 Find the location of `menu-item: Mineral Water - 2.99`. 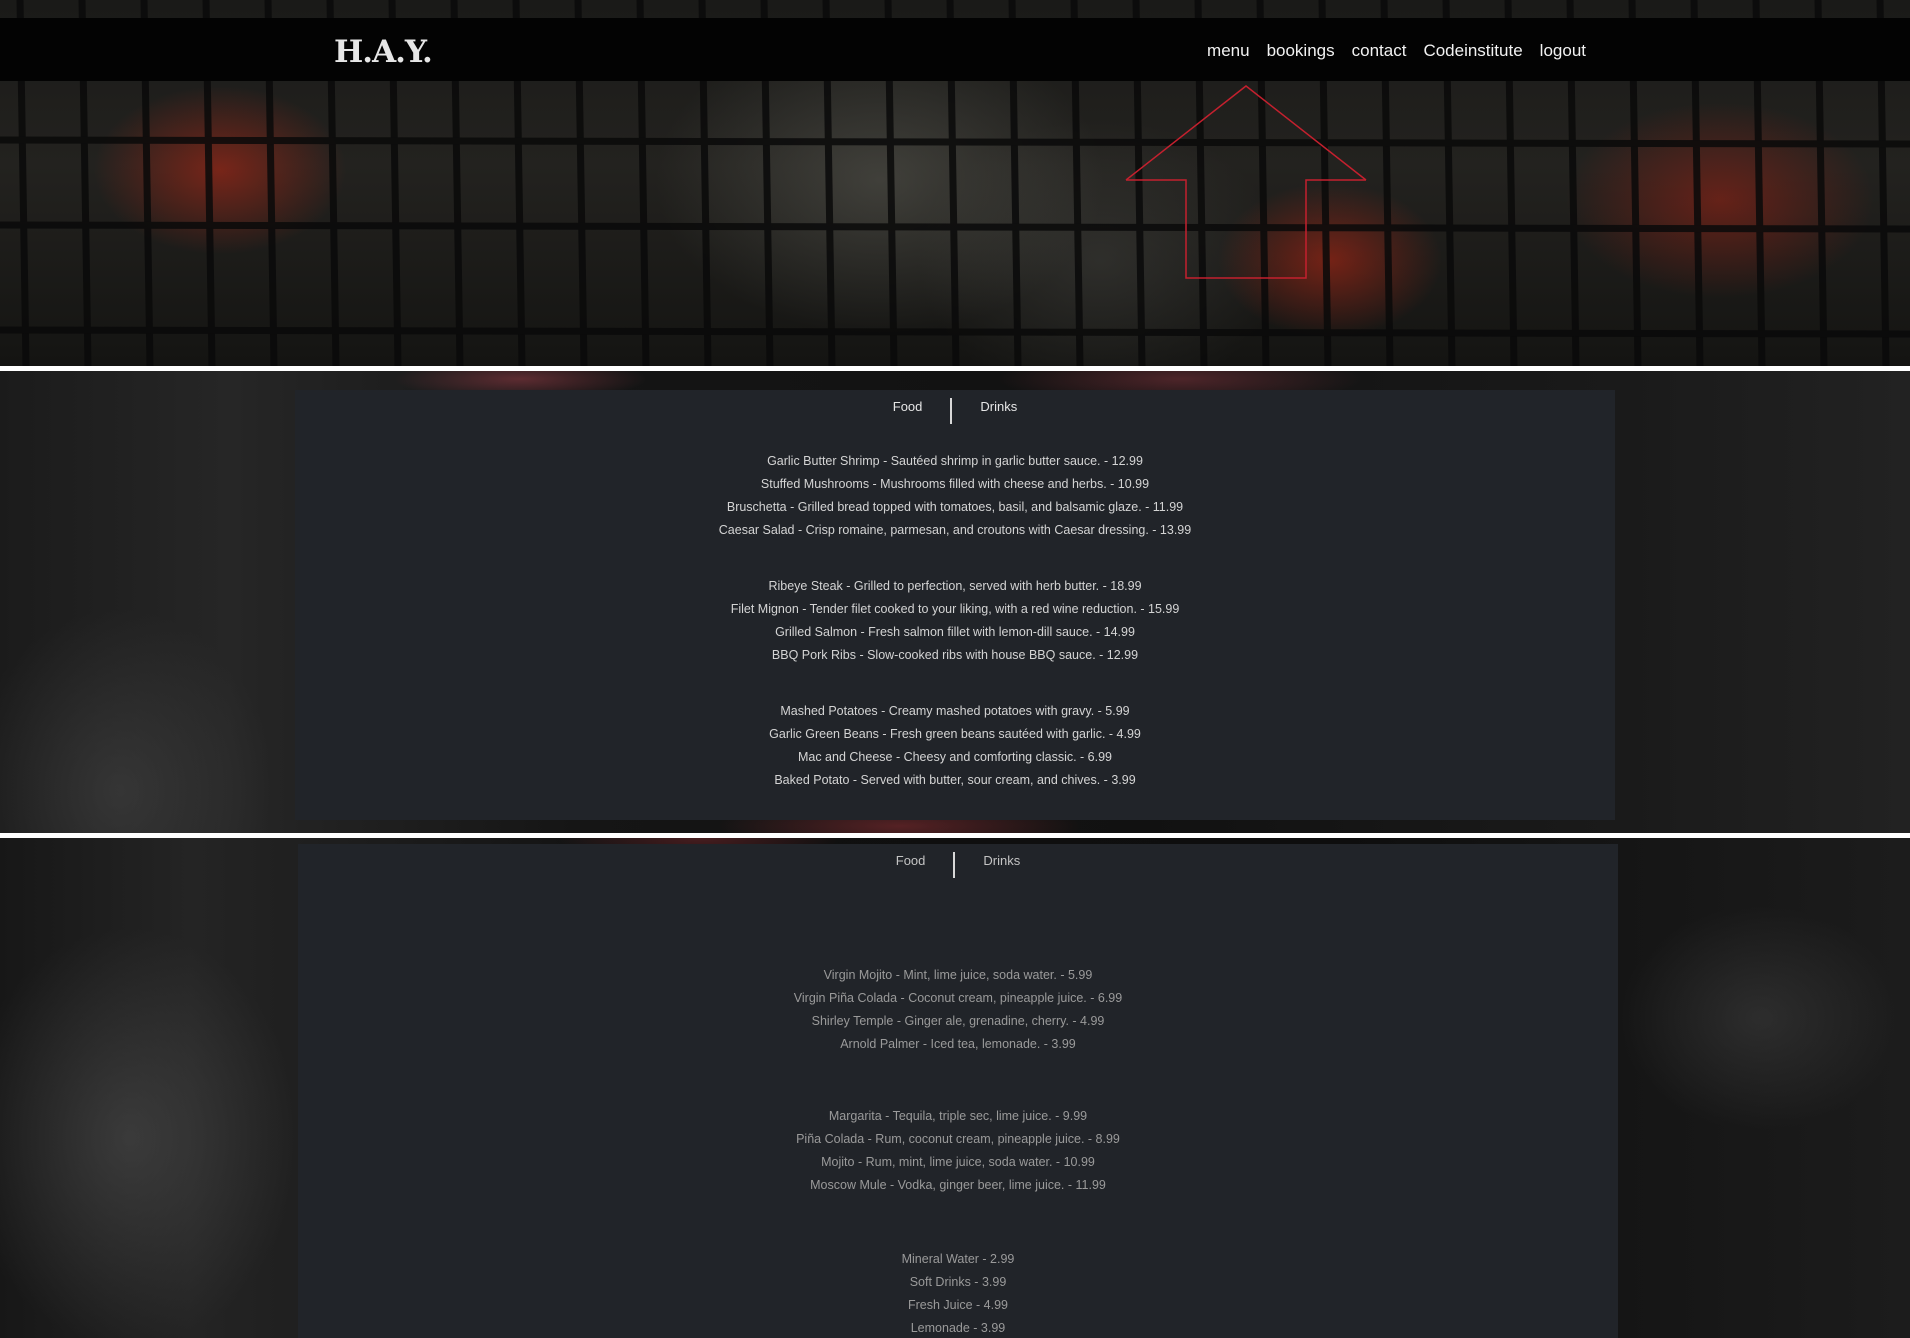

menu-item: Mineral Water - 2.99 is located at coordinates (958, 1259).